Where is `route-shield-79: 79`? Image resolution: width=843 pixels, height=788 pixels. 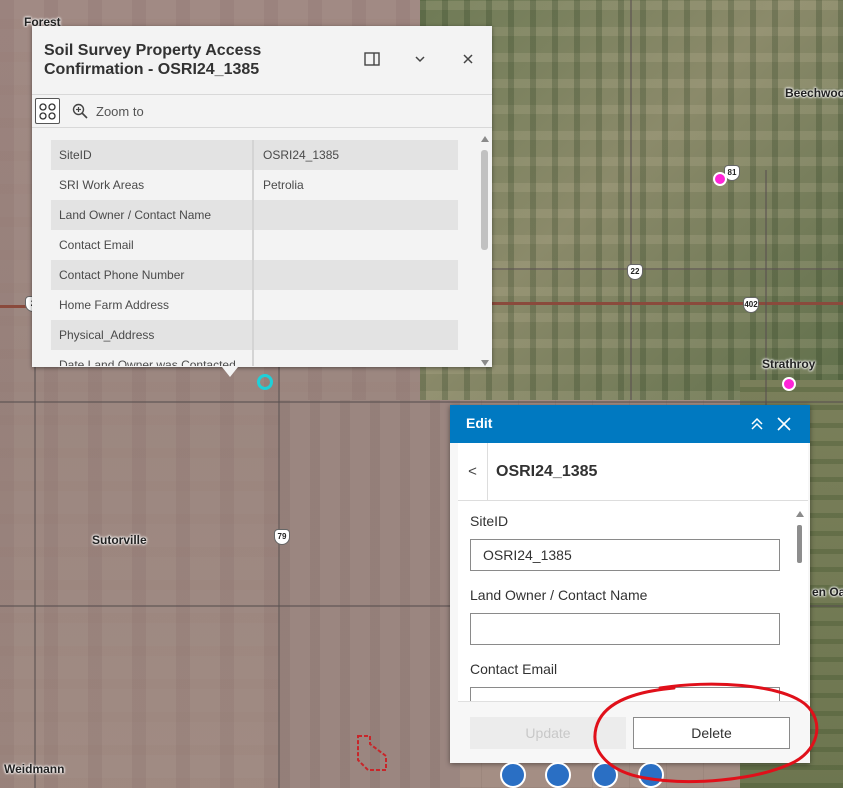
route-shield-79: 79 is located at coordinates (282, 537).